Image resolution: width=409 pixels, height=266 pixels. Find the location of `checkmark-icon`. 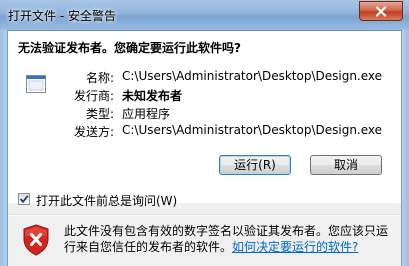

checkmark-icon is located at coordinates (24, 199).